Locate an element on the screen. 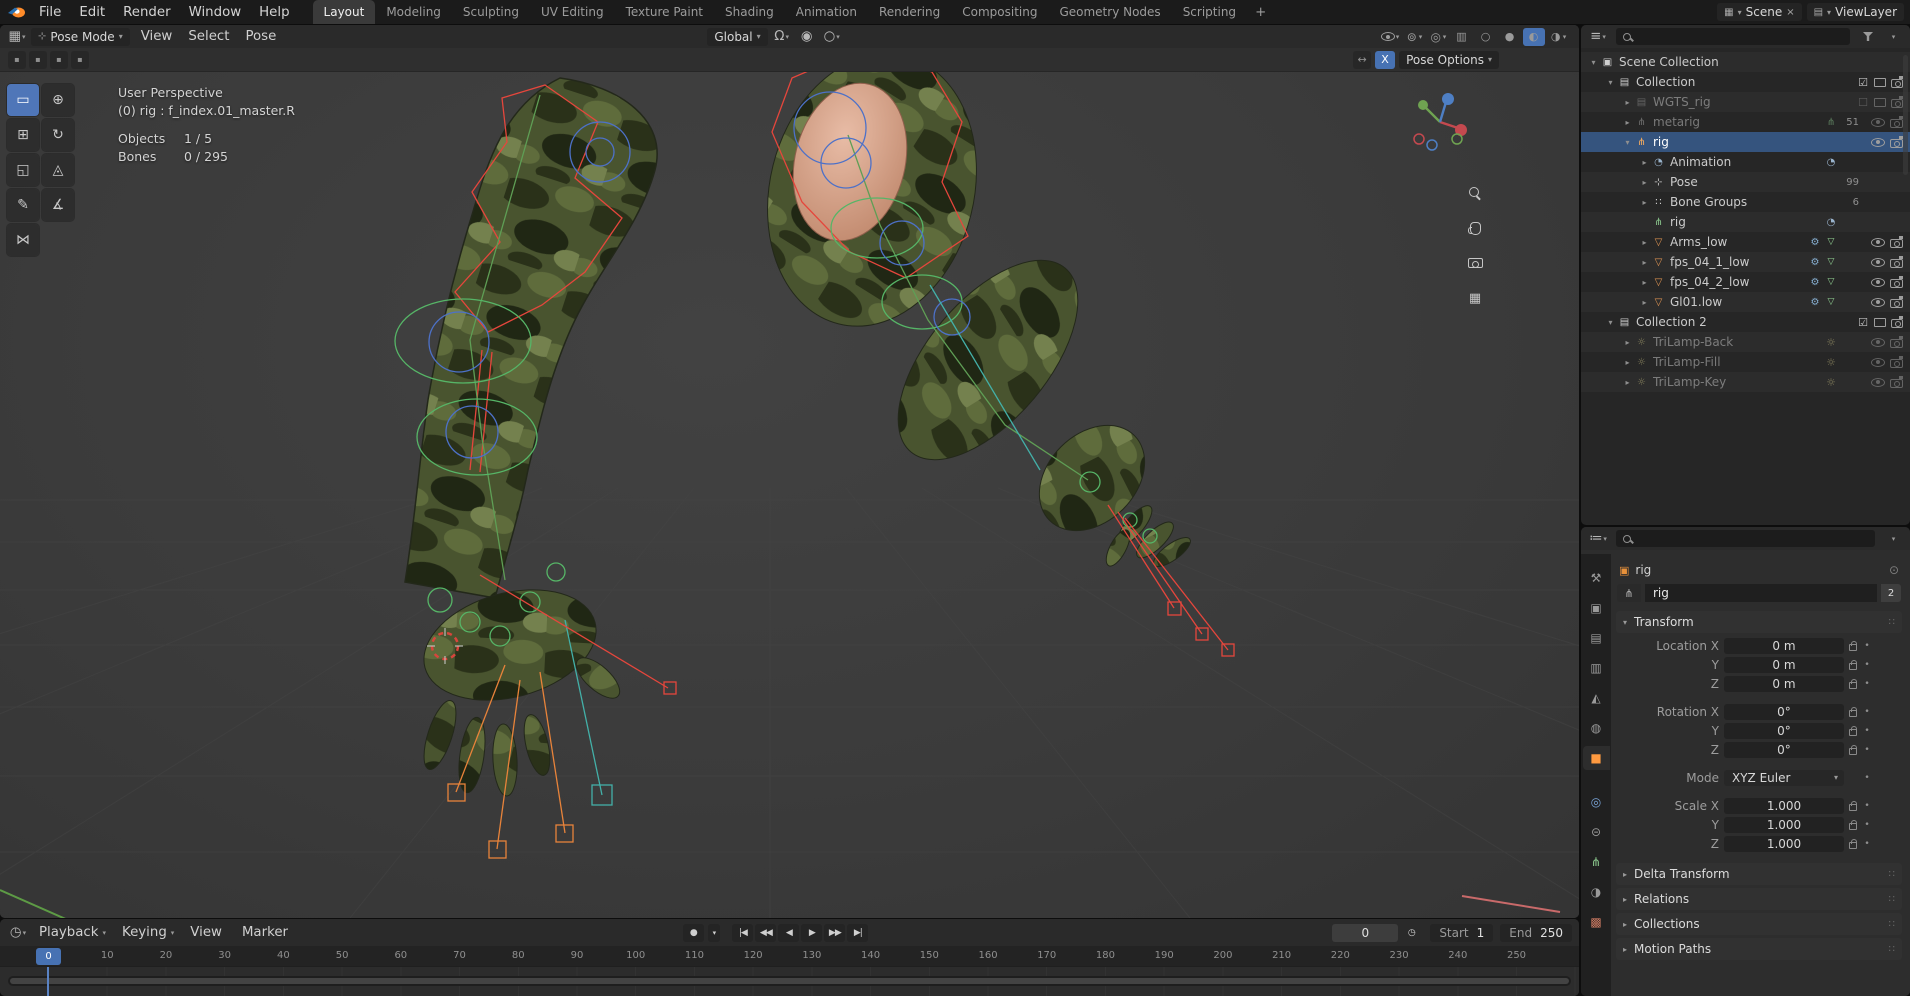 The image size is (1910, 996). select-box-tool: ▭ is located at coordinates (23, 100).